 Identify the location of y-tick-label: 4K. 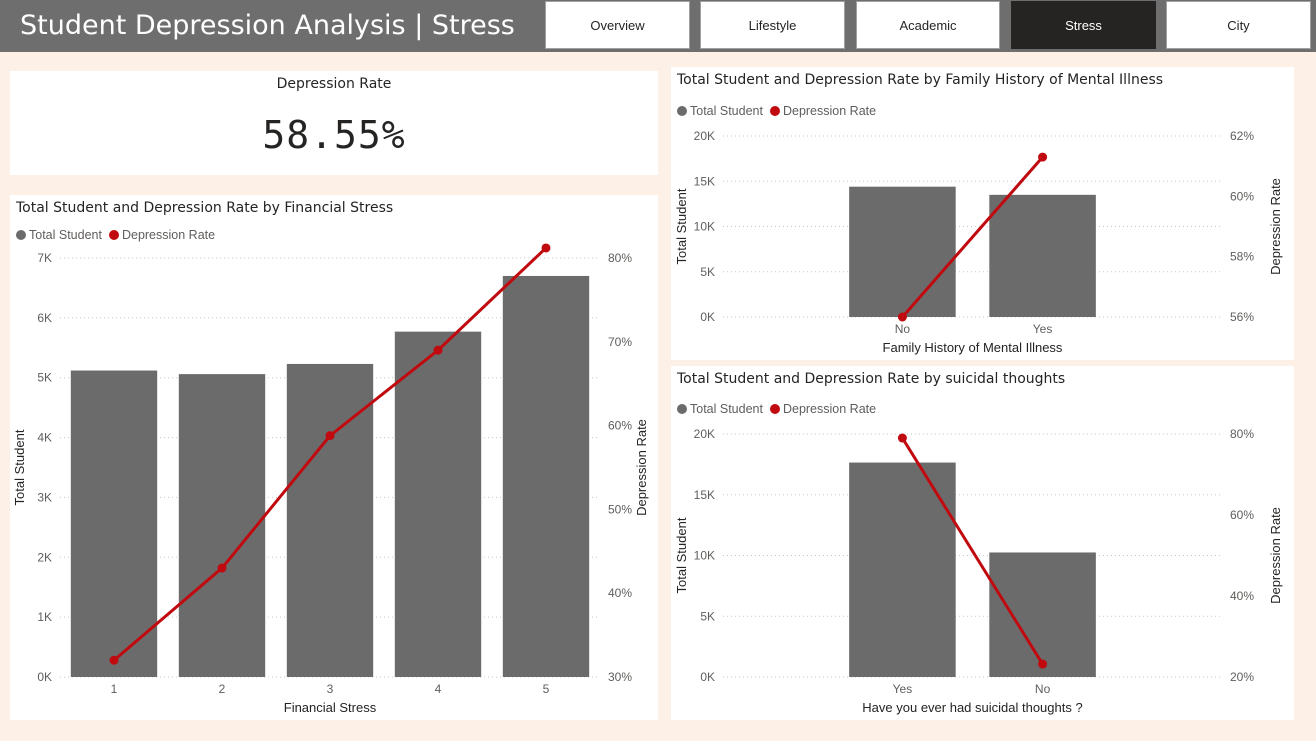
(44, 438).